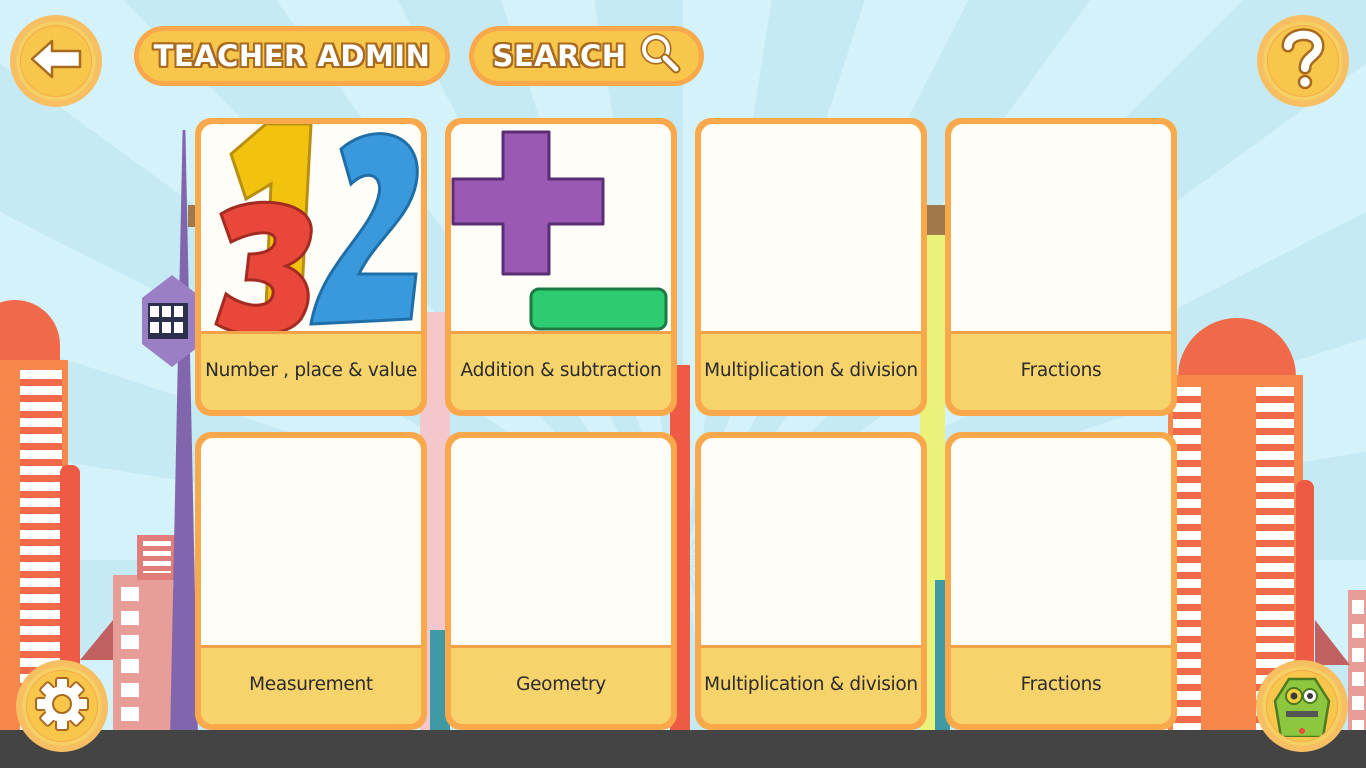  I want to click on plus-minus-image, so click(561, 229).